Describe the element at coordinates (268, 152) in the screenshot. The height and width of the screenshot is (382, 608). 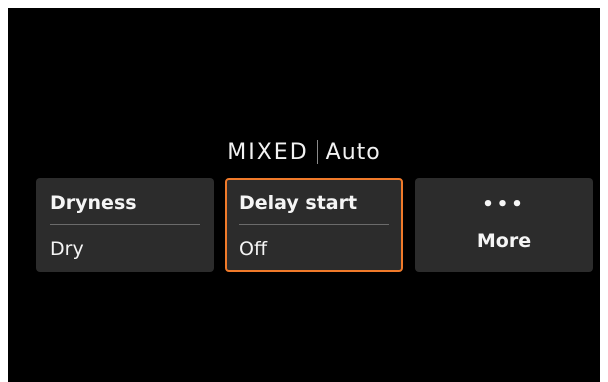
I see `fabric-label: MIXED` at that location.